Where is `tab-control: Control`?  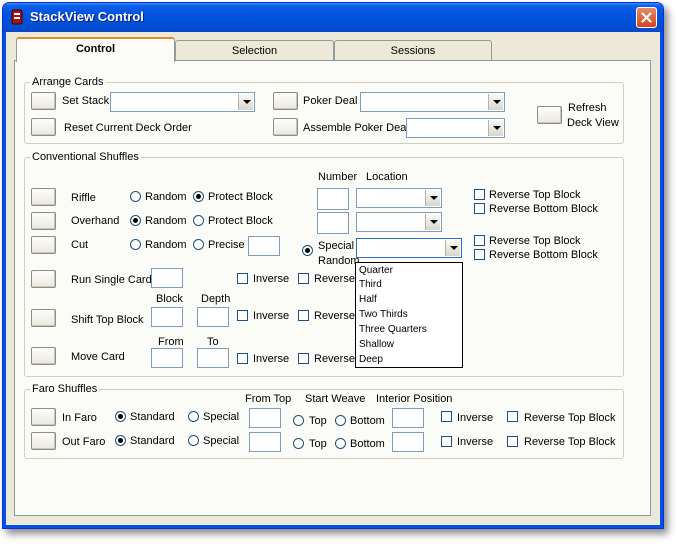 tab-control: Control is located at coordinates (95, 49).